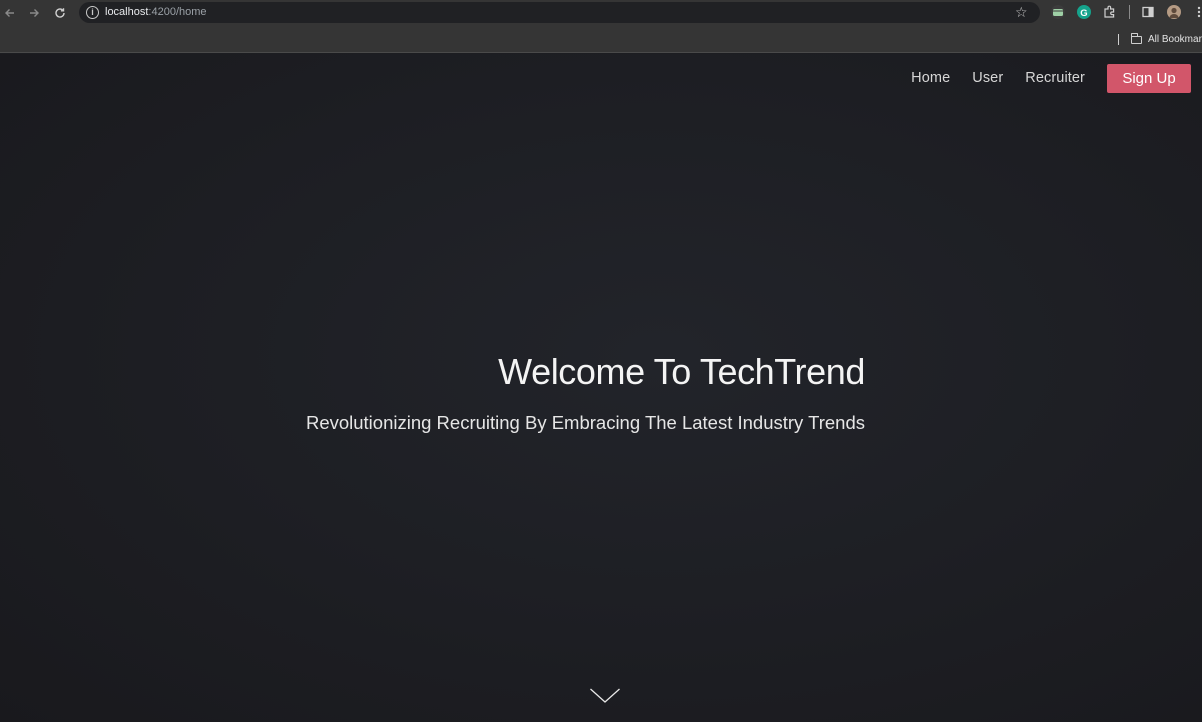 The image size is (1202, 722). What do you see at coordinates (601, 39) in the screenshot?
I see `bookmarks-bar: All Bookmarks` at bounding box center [601, 39].